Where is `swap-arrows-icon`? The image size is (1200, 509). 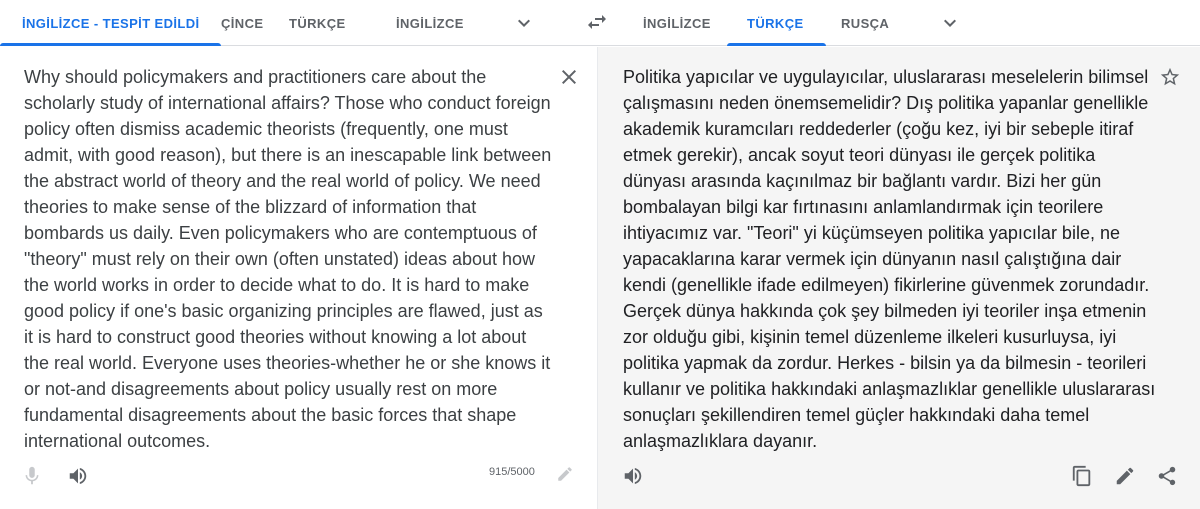
swap-arrows-icon is located at coordinates (597, 22).